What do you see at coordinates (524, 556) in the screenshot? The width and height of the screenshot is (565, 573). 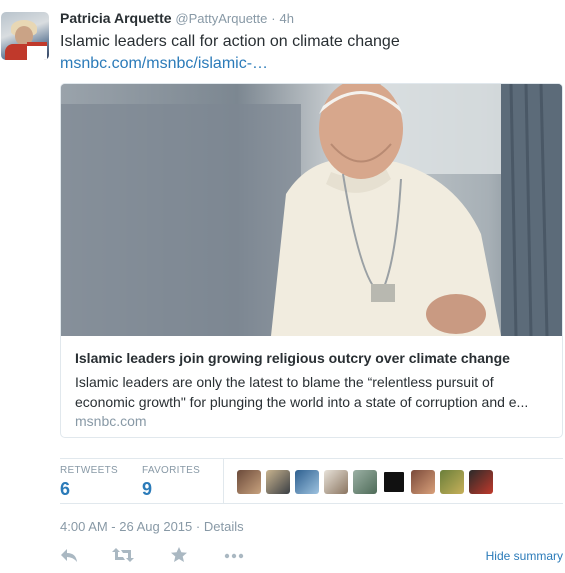 I see `hide-summary-link: Hide summary` at bounding box center [524, 556].